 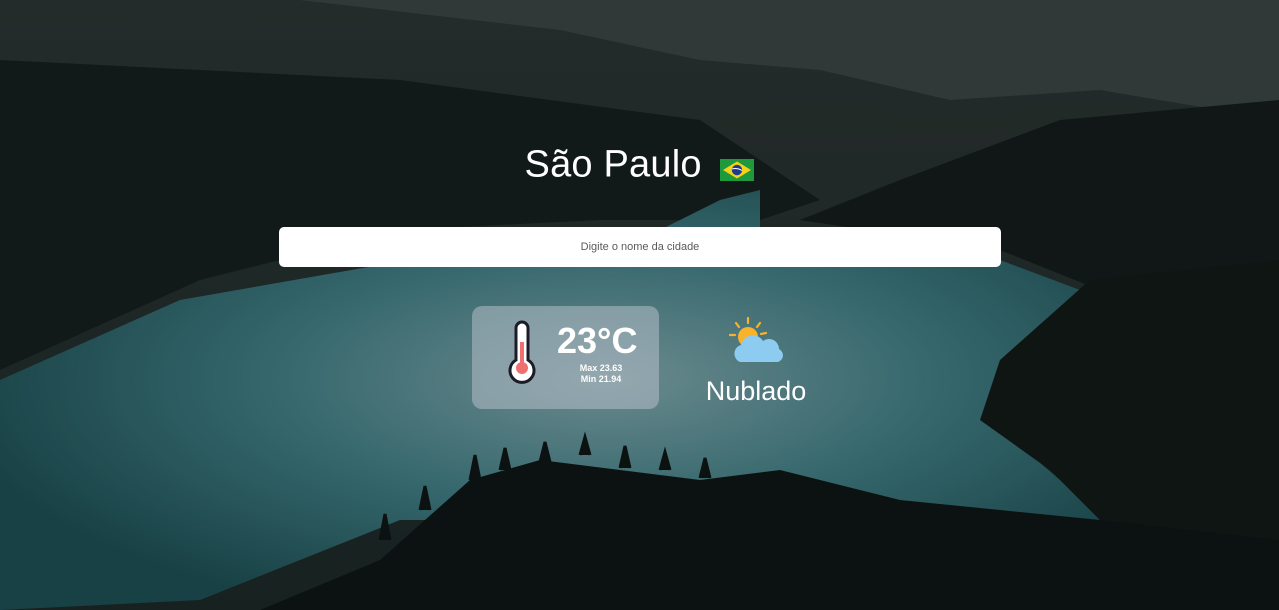 I want to click on temperature-card: 23°C Max 23.63 Min 21.94, so click(x=565, y=357).